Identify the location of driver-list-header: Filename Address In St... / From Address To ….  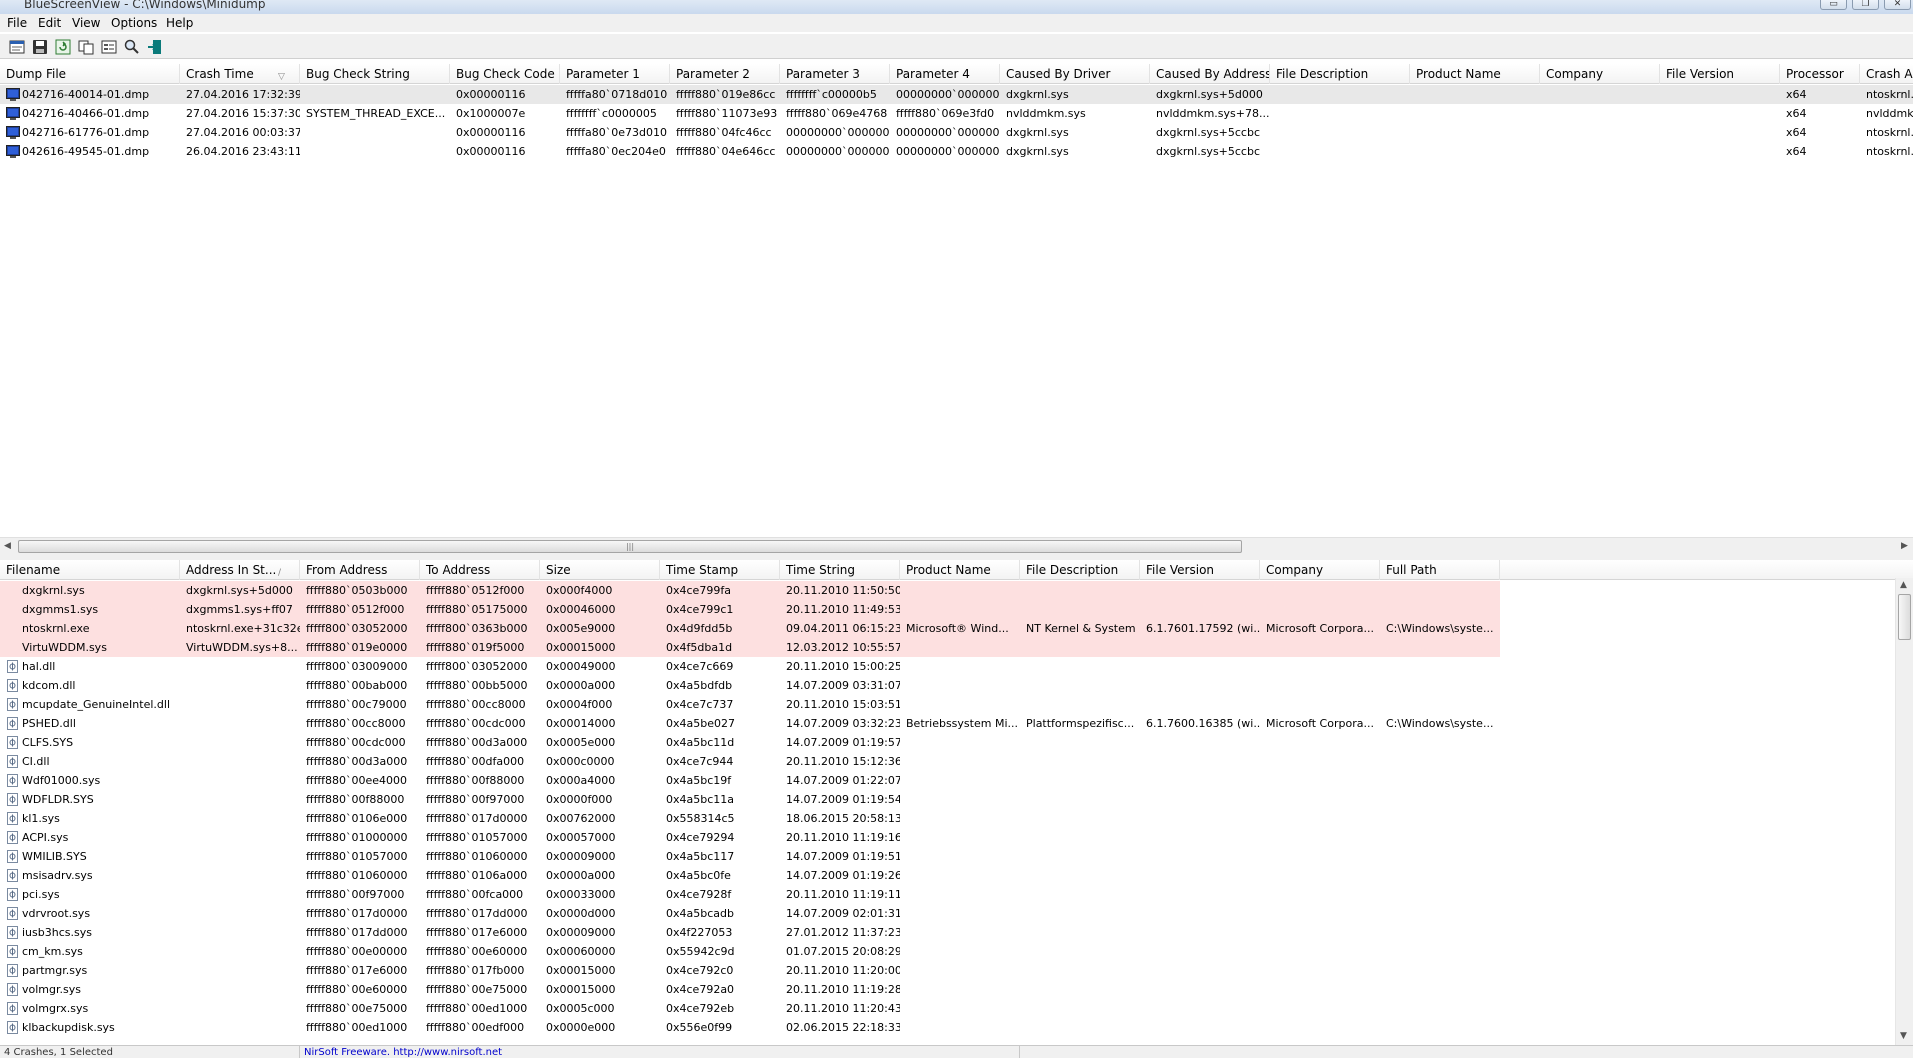
(956, 570).